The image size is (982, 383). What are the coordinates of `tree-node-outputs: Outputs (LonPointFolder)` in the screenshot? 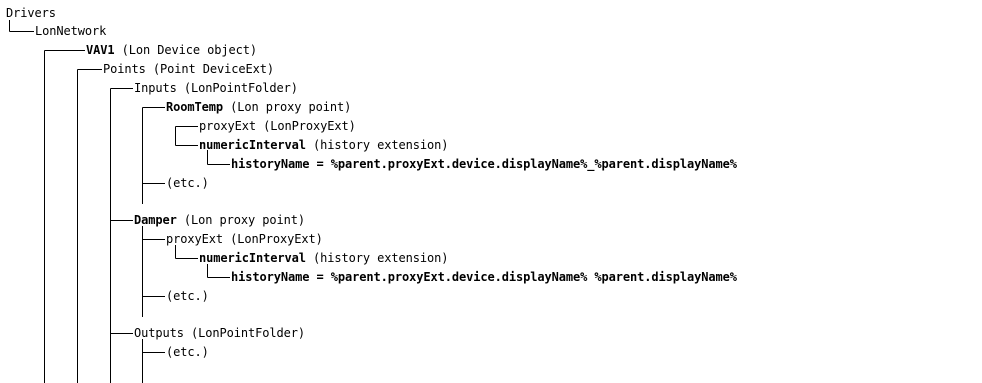 It's located at (219, 333).